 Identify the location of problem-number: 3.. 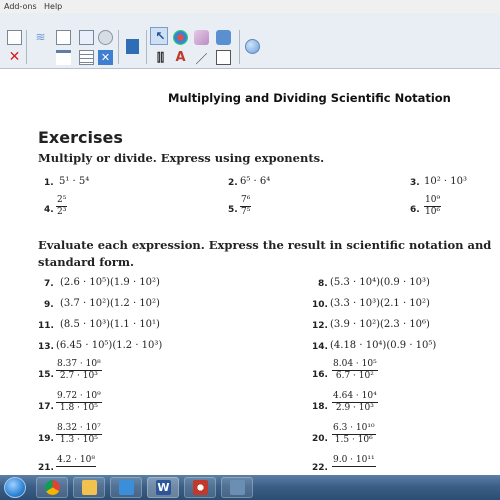
(415, 183).